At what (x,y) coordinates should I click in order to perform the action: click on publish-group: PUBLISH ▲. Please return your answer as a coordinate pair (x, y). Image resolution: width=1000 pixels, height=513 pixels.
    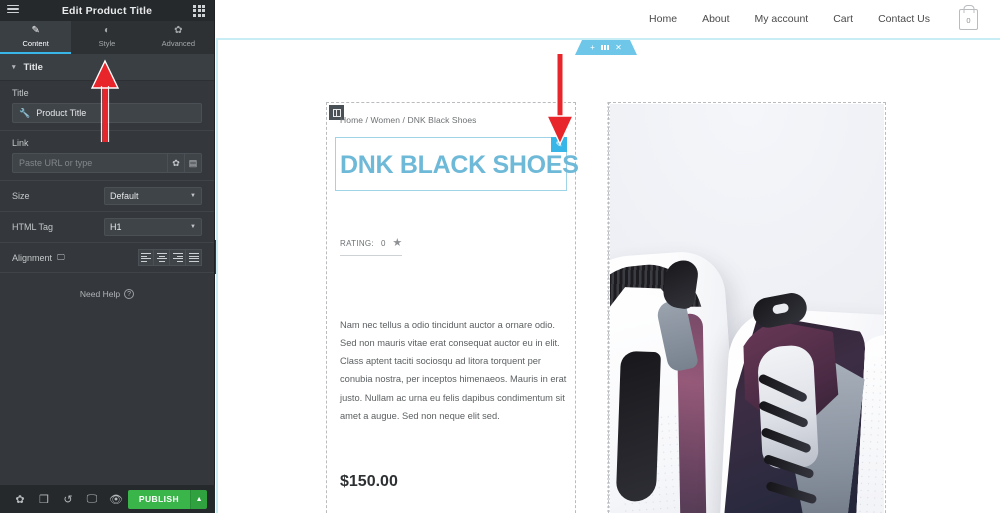
    Looking at the image, I should click on (167, 499).